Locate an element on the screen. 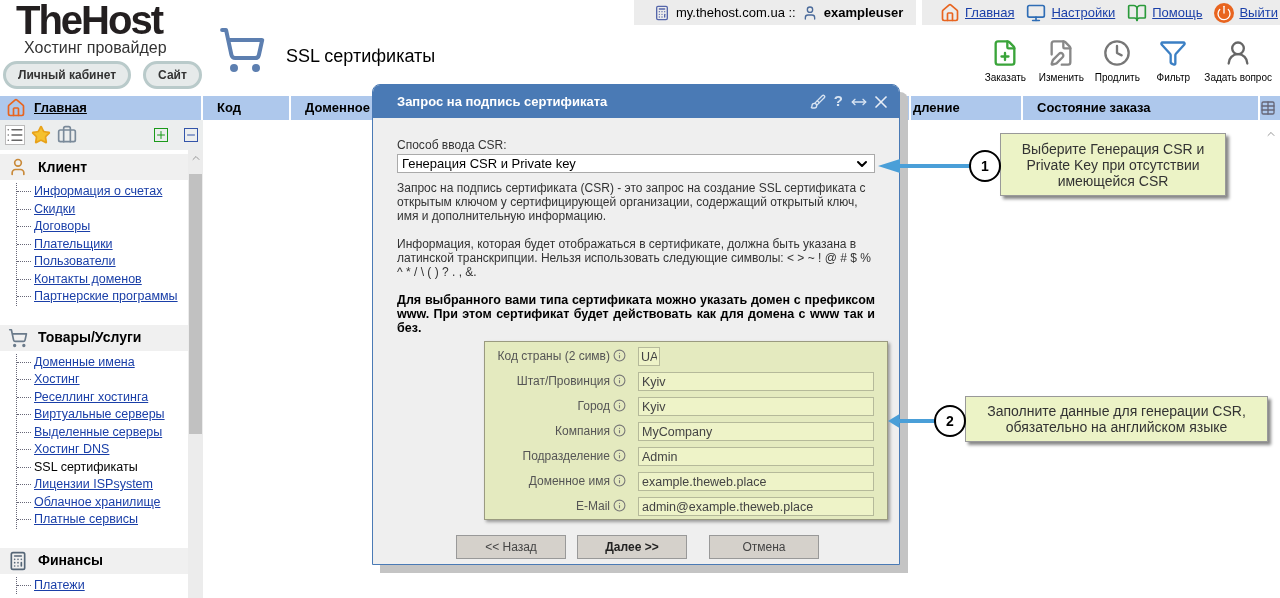  nav-button: Личный кабинет is located at coordinates (67, 75).